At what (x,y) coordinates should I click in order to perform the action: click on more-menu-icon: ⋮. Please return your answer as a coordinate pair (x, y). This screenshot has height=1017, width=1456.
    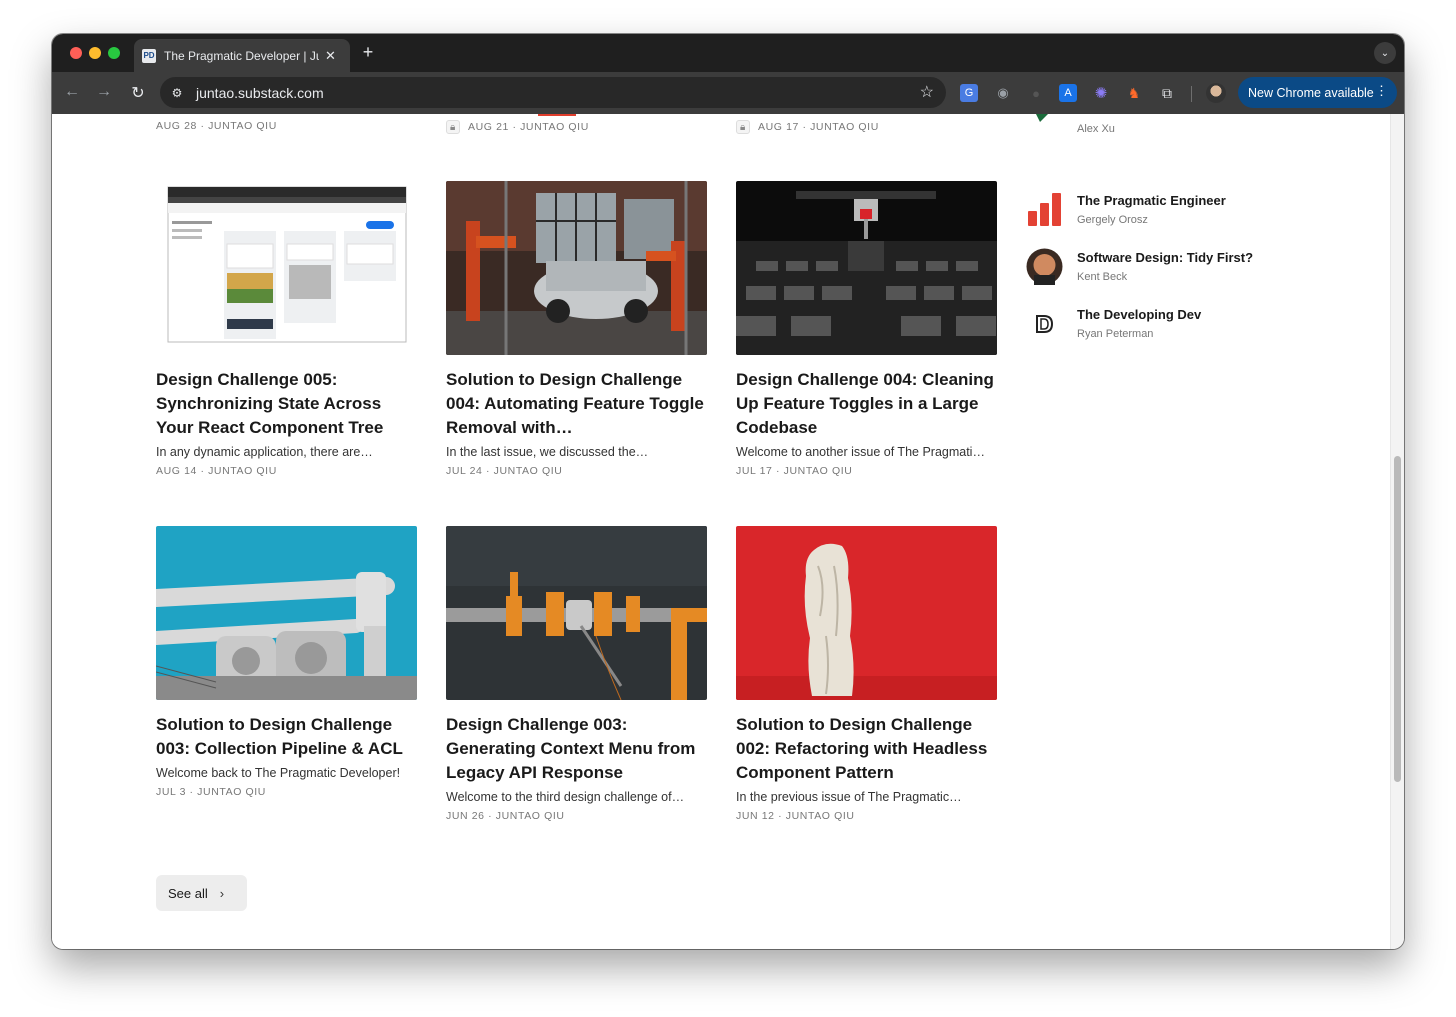
    Looking at the image, I should click on (1381, 91).